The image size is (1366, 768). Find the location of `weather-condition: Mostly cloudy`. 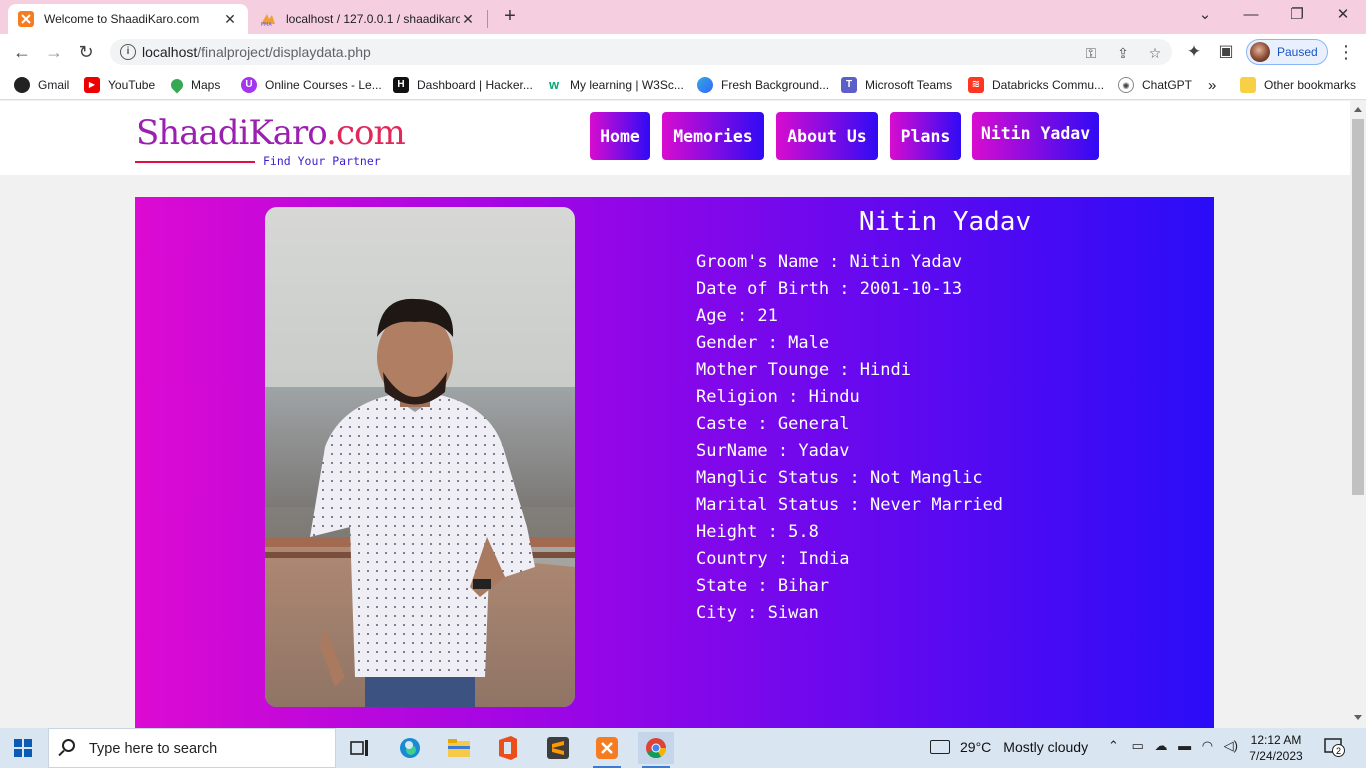

weather-condition: Mostly cloudy is located at coordinates (1046, 747).